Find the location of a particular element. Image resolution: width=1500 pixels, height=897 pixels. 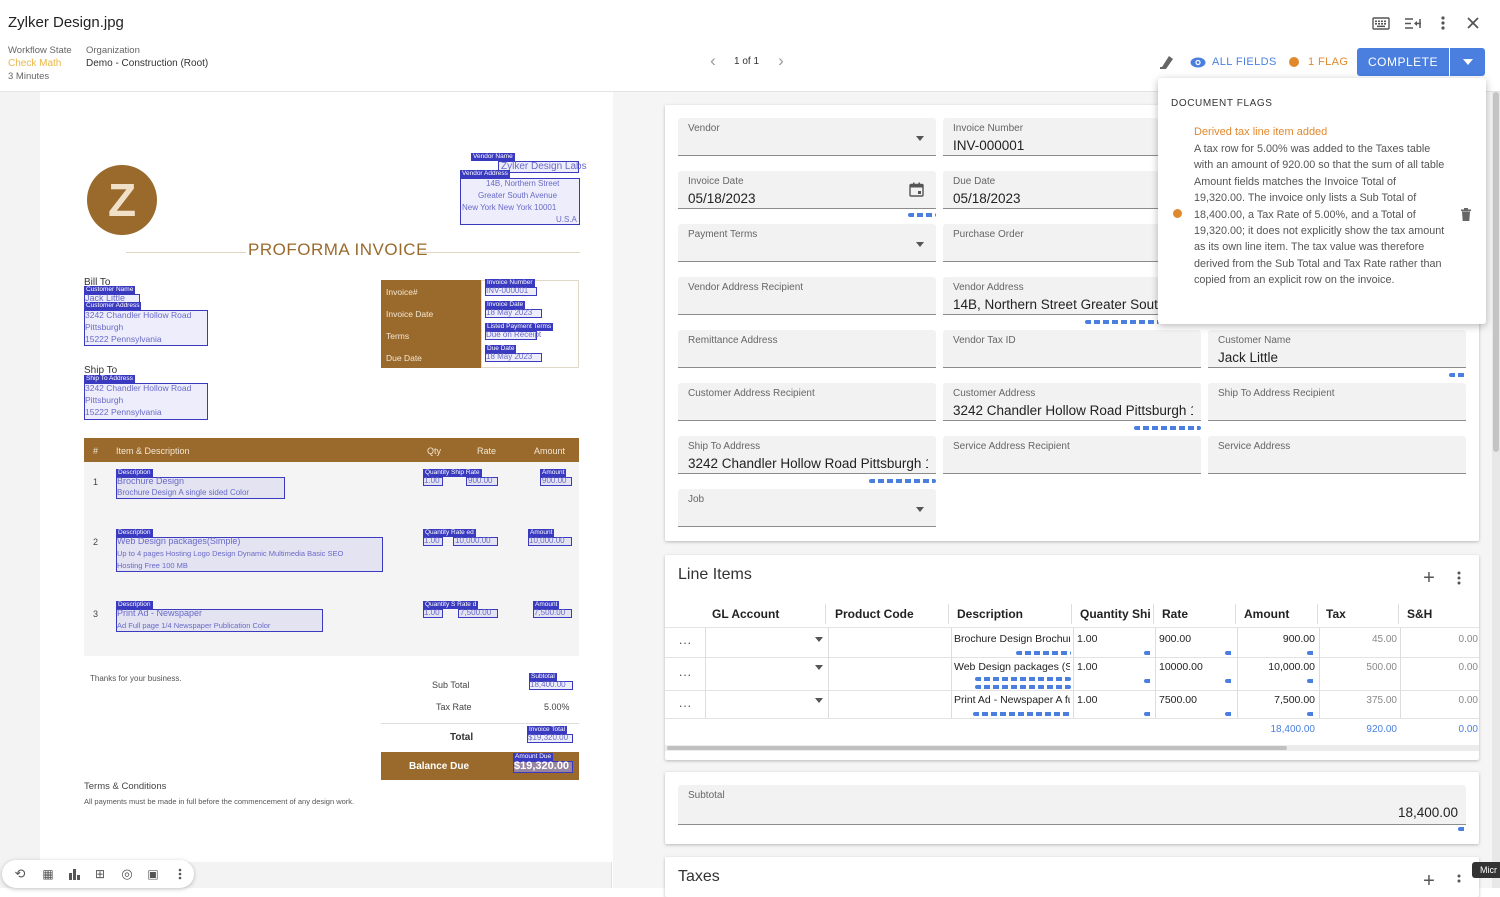

ship-to-address-recipient-field: Ship To Address Recipient is located at coordinates (1337, 402).